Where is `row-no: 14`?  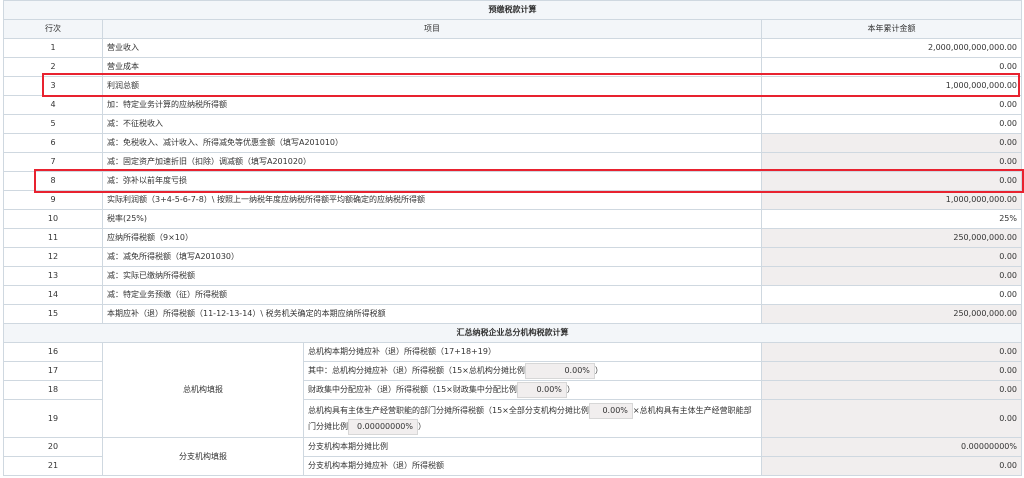 row-no: 14 is located at coordinates (53, 295).